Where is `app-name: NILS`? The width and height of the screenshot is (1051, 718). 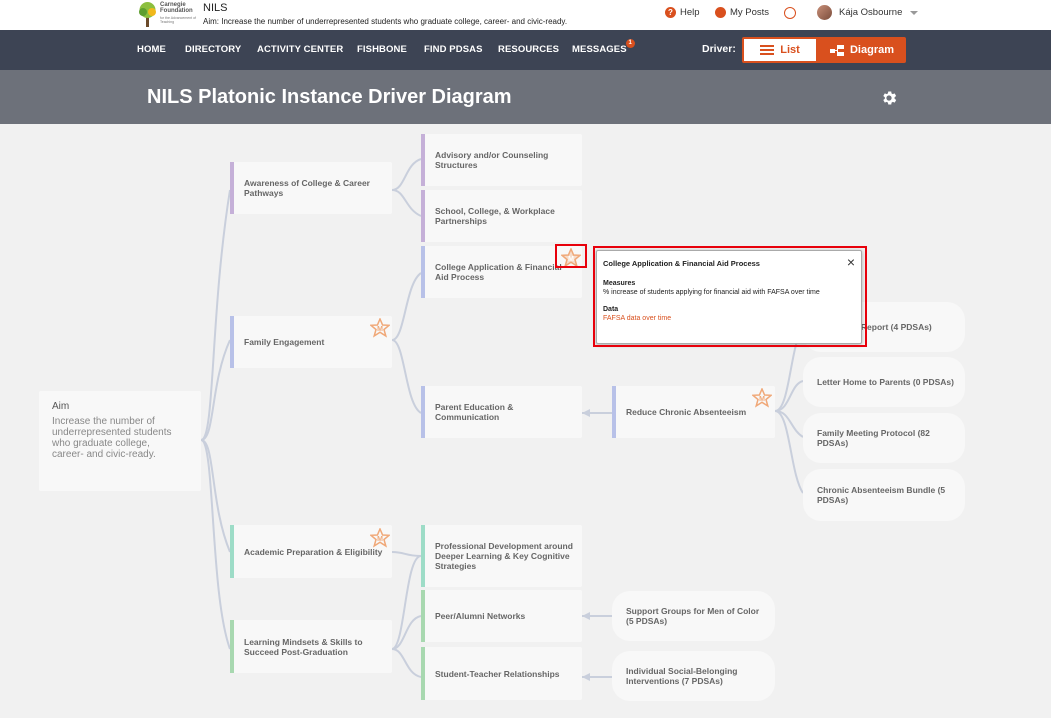
app-name: NILS is located at coordinates (215, 8).